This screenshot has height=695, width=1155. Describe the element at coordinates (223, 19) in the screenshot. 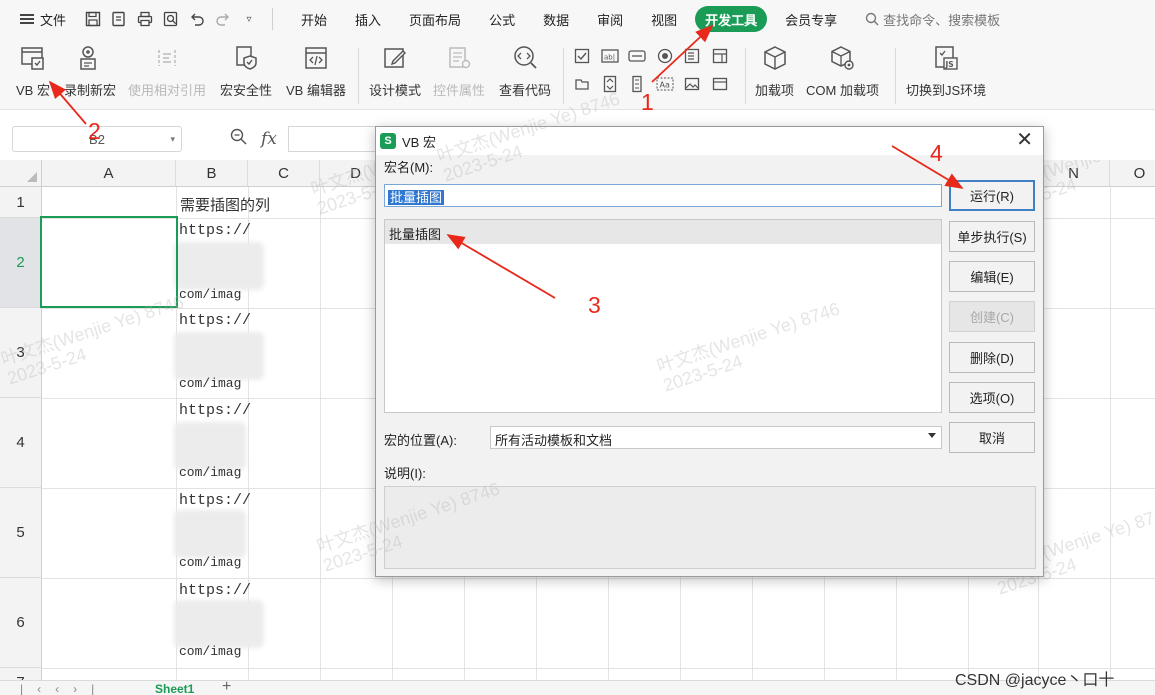

I see `redo-icon` at that location.